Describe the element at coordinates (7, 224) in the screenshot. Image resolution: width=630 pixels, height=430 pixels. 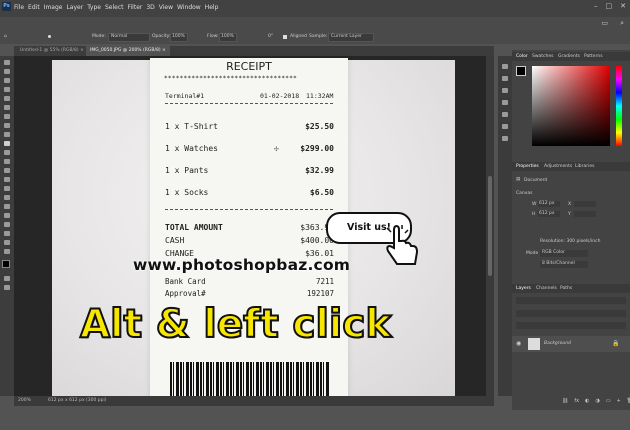
I see `rectangle-tool-icon` at that location.